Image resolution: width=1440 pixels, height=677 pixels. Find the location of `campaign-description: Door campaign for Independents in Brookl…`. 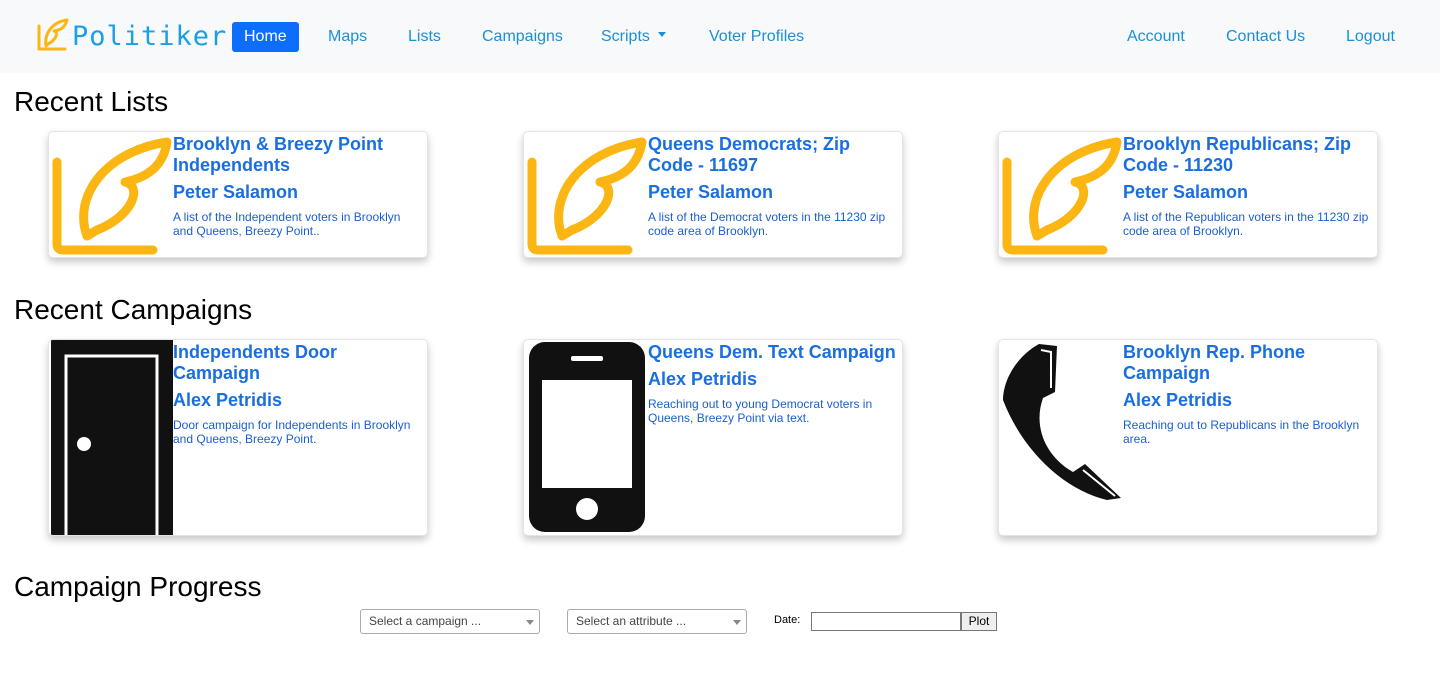

campaign-description: Door campaign for Independents in Brookl… is located at coordinates (292, 432).